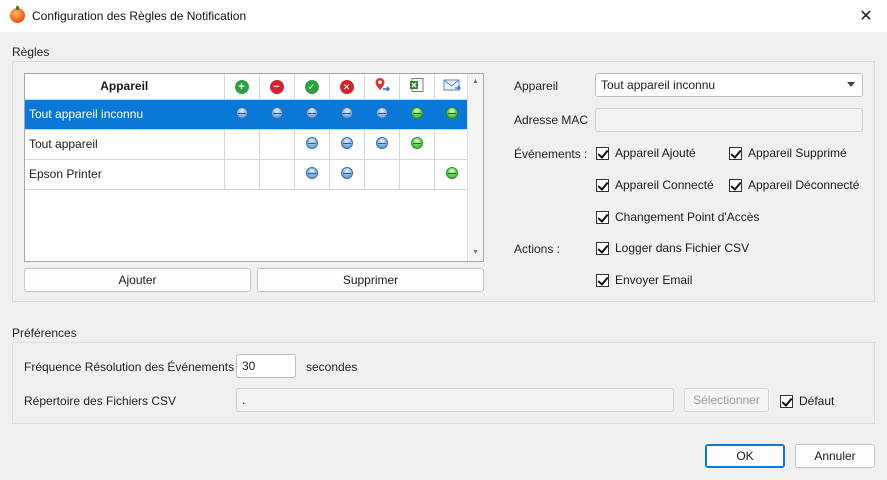 Image resolution: width=887 pixels, height=480 pixels. Describe the element at coordinates (536, 86) in the screenshot. I see `device-label: Appareil` at that location.